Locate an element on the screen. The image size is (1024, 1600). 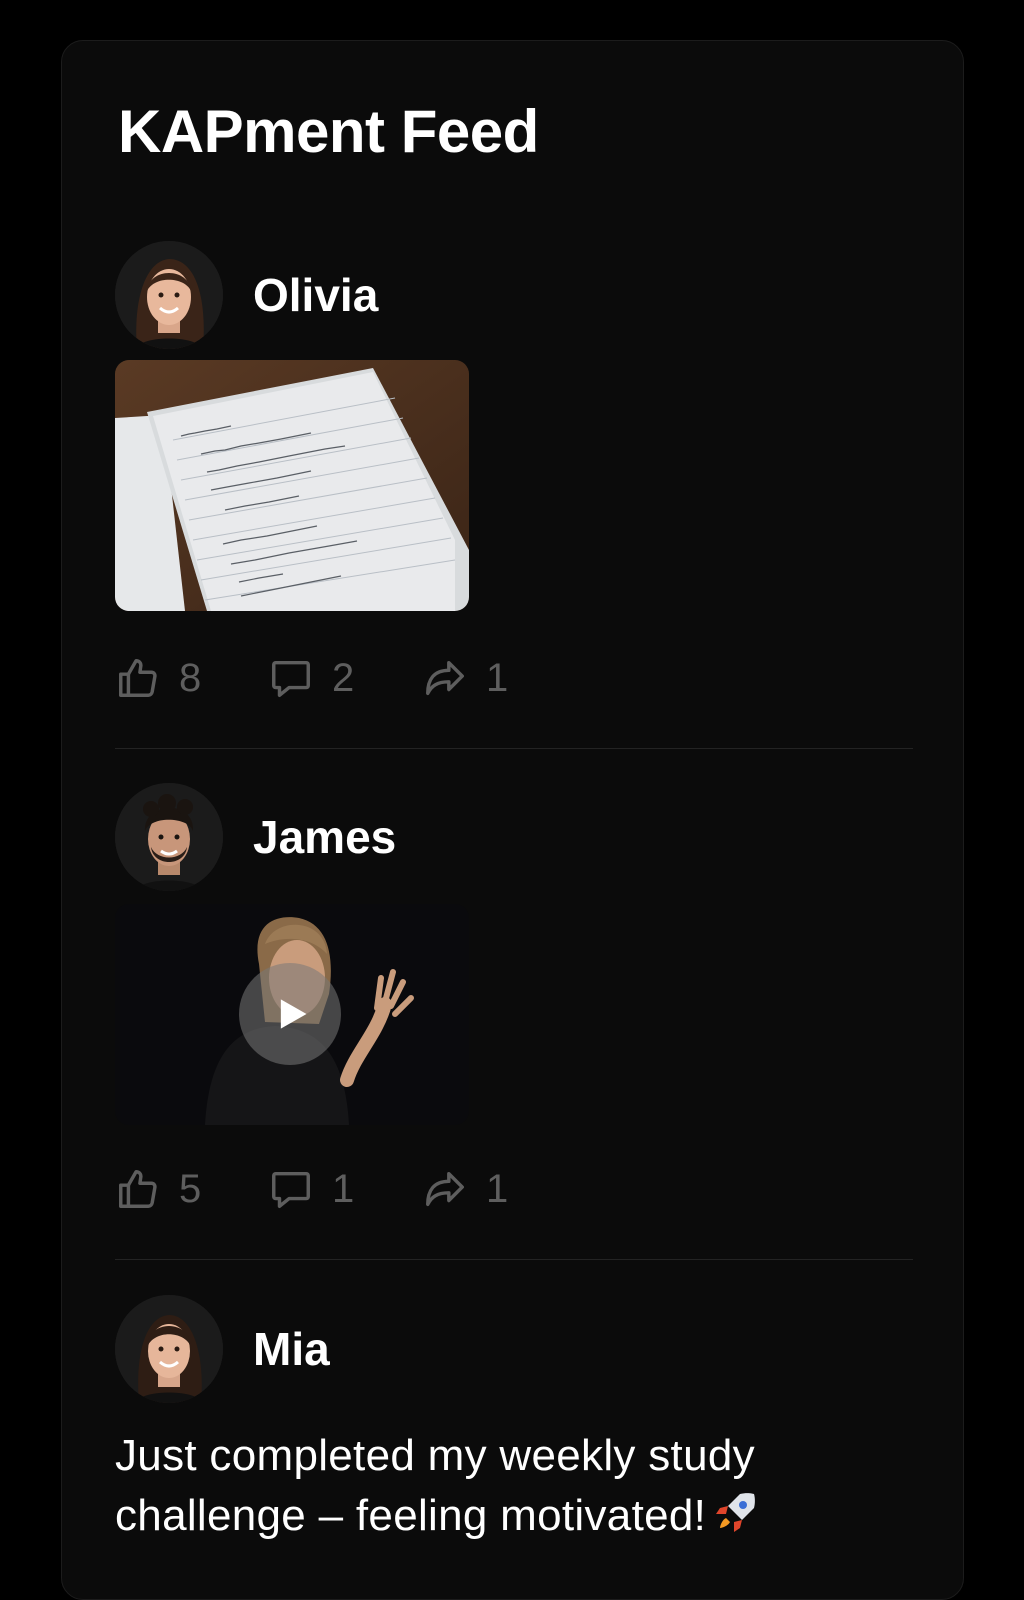
post-video is located at coordinates (292, 1014).